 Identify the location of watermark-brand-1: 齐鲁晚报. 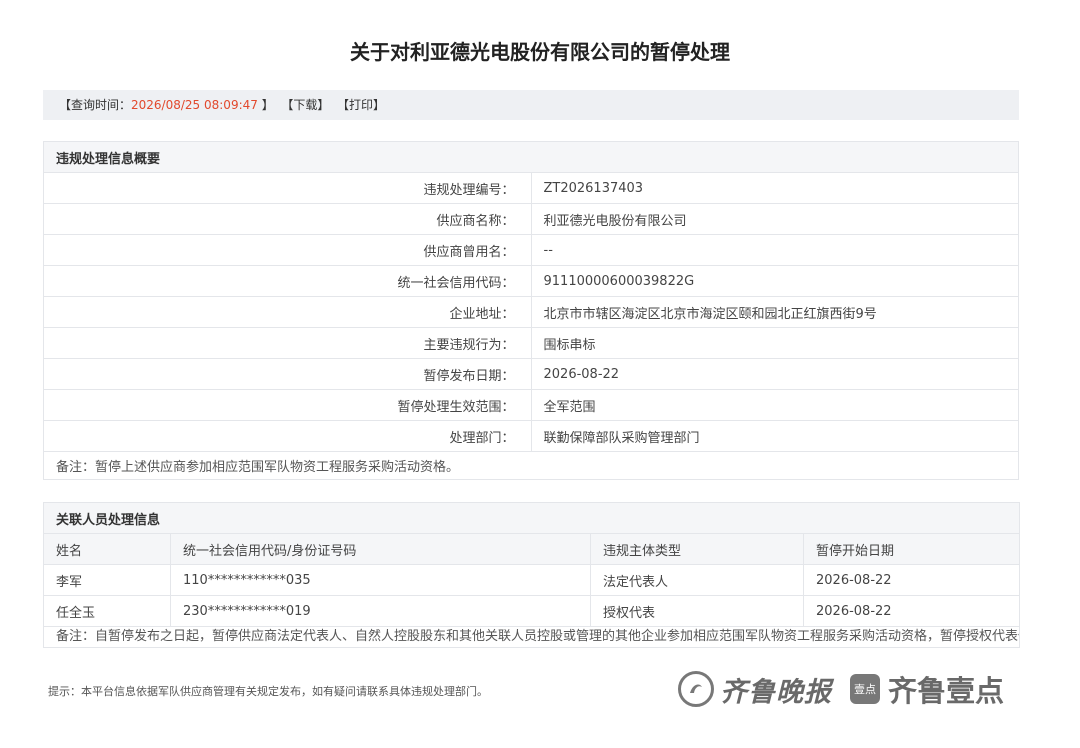
(776, 692).